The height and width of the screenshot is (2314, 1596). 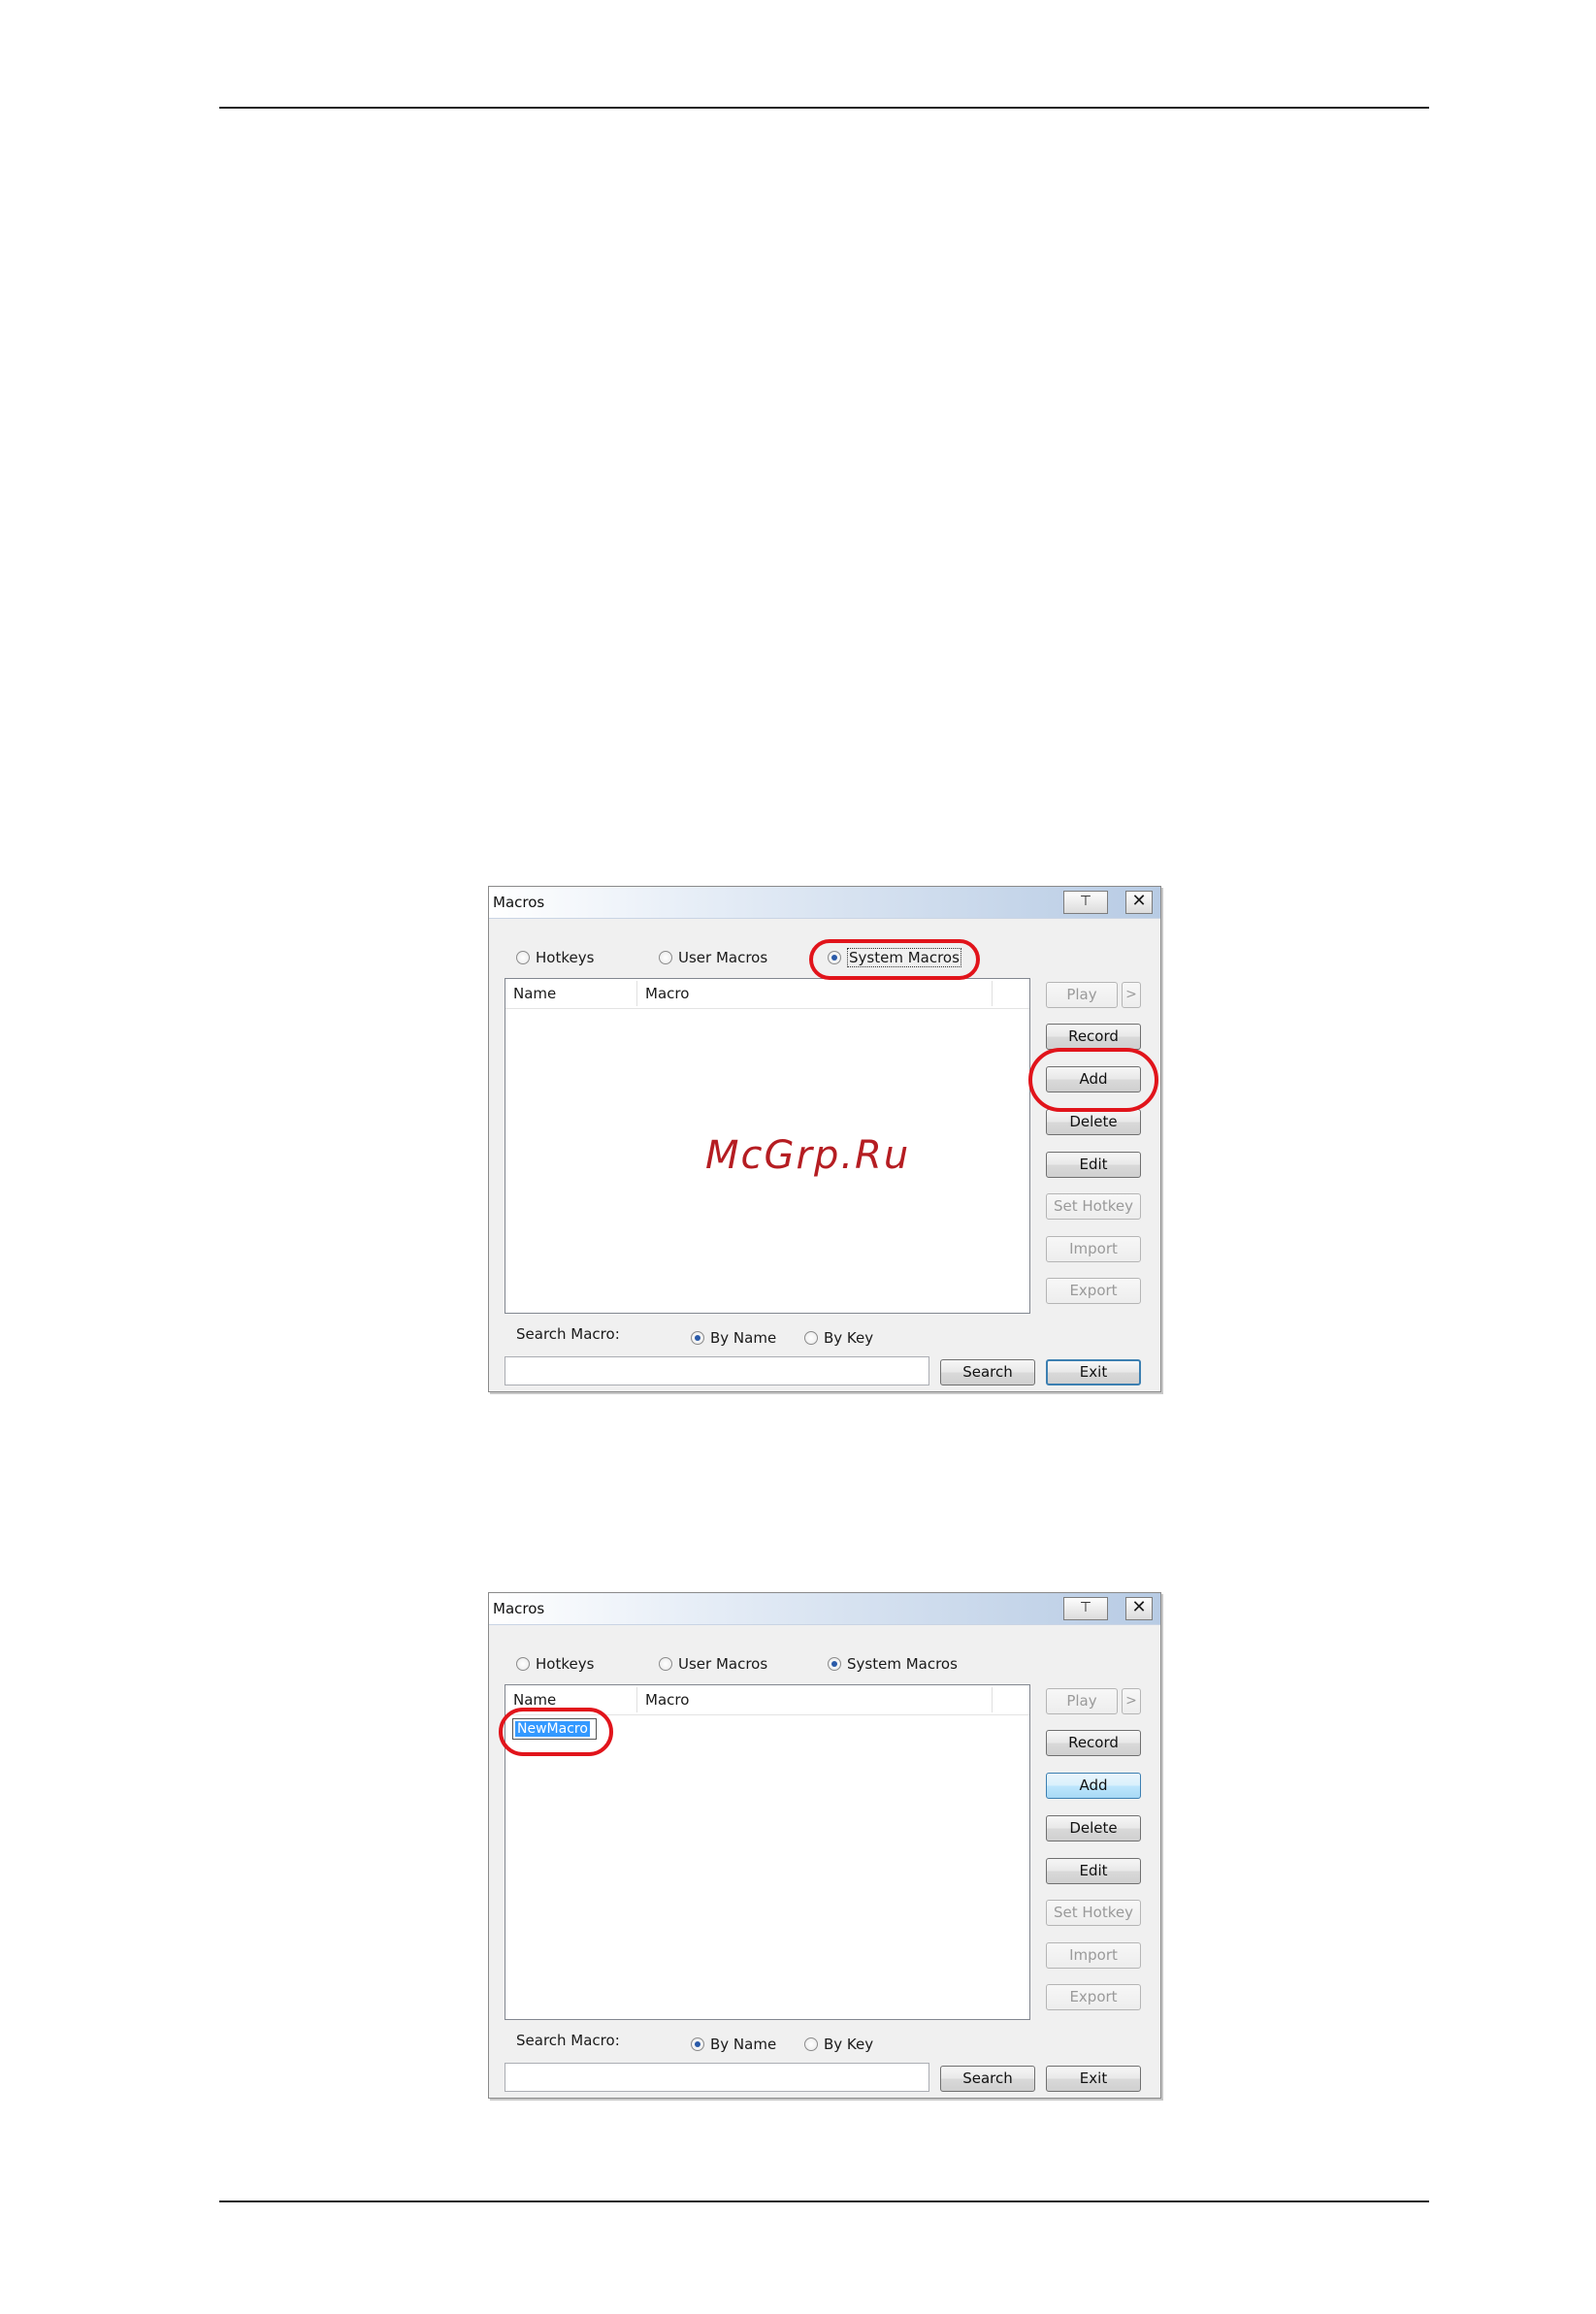 I want to click on radio-system-macros-label: System Macros, so click(x=902, y=1664).